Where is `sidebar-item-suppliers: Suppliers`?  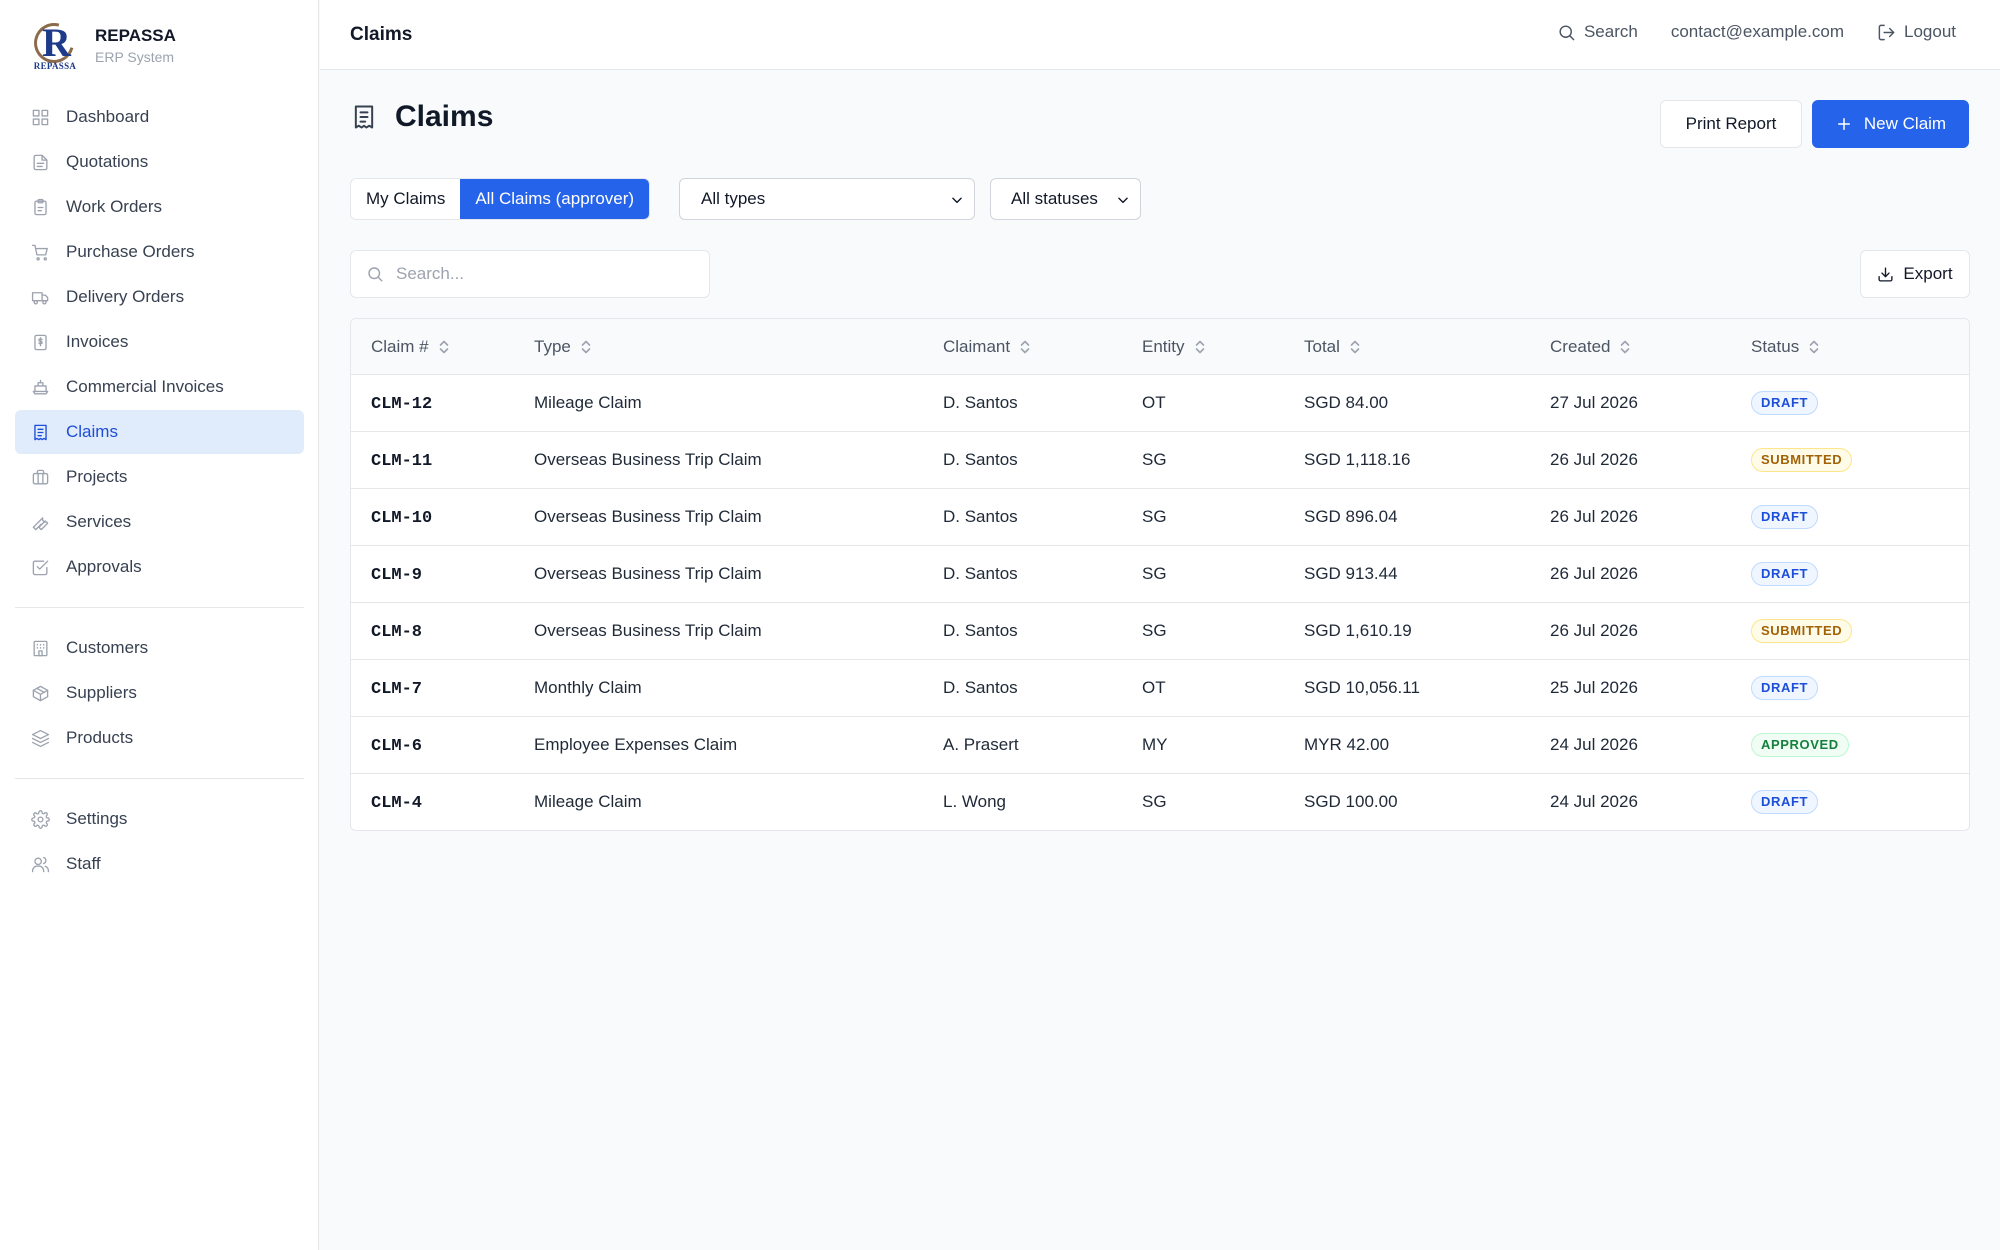
sidebar-item-suppliers: Suppliers is located at coordinates (159, 693).